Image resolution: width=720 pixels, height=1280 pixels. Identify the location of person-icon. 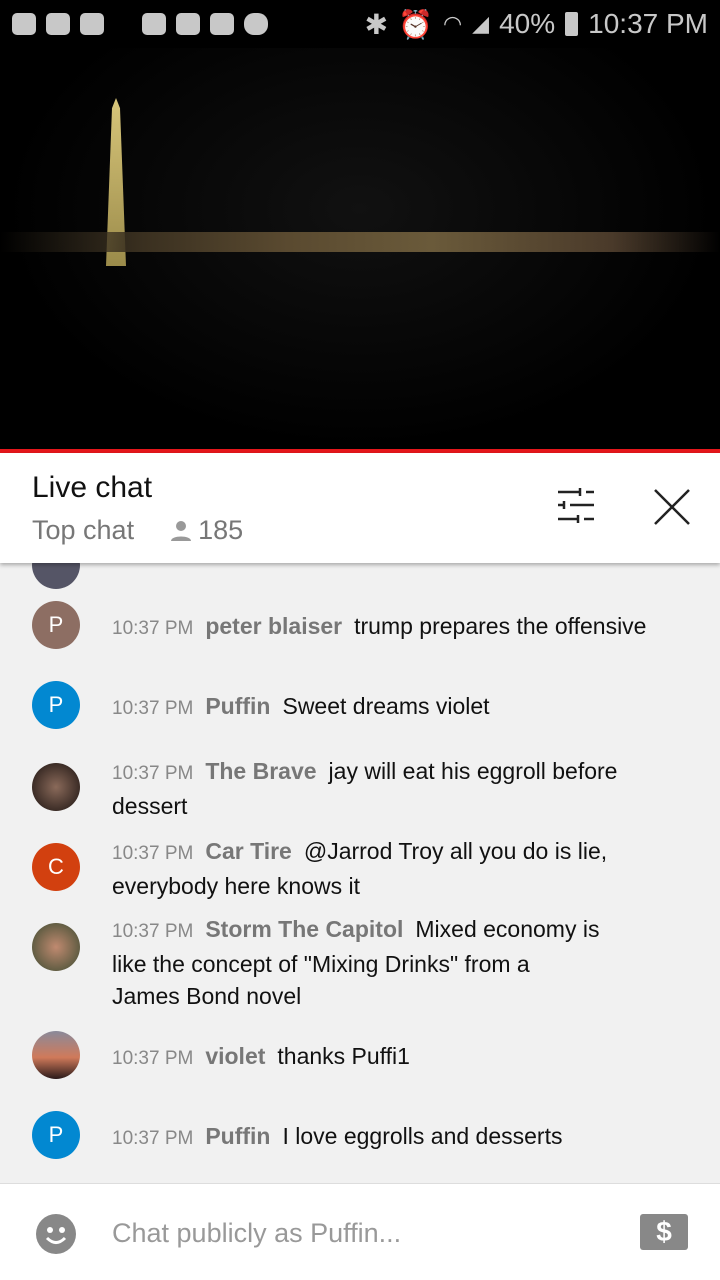
(181, 530).